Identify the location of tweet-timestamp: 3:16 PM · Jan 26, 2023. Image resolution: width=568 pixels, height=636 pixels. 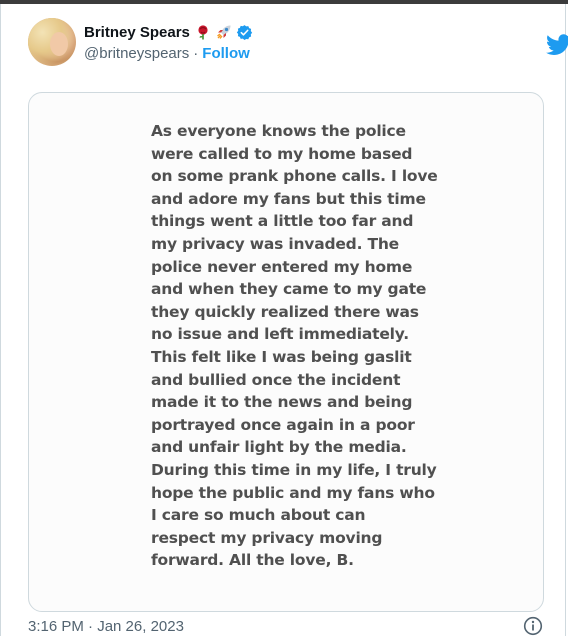
(106, 626).